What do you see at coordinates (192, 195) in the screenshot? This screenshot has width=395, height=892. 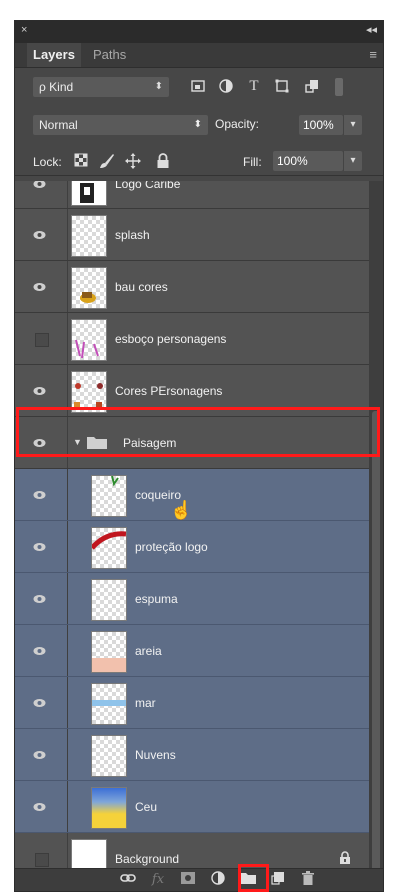 I see `layer-row: Logo Caribe` at bounding box center [192, 195].